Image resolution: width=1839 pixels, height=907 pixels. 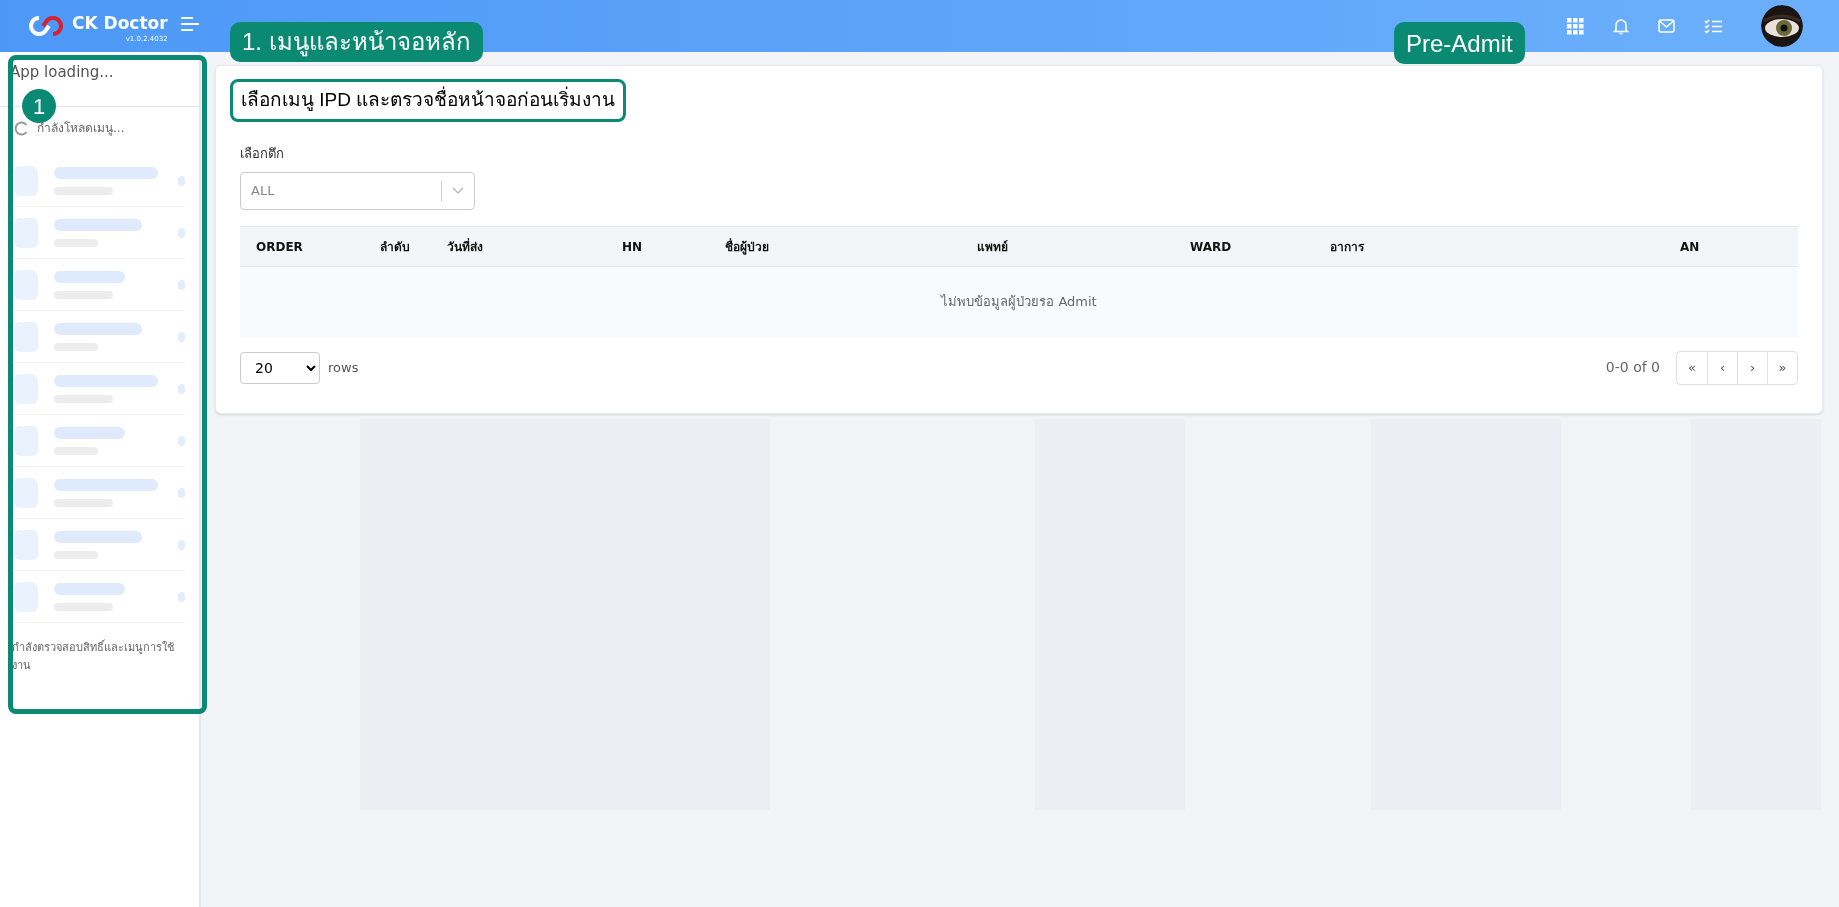 What do you see at coordinates (1782, 367) in the screenshot?
I see `page-button: »` at bounding box center [1782, 367].